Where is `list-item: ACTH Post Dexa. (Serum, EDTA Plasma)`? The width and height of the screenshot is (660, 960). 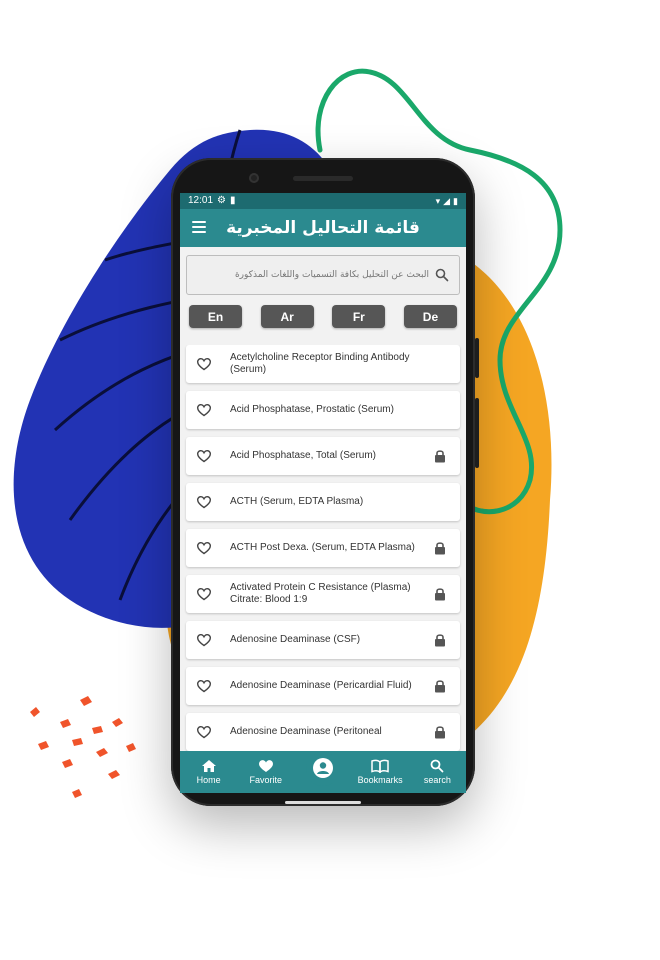 list-item: ACTH Post Dexa. (Serum, EDTA Plasma) is located at coordinates (323, 548).